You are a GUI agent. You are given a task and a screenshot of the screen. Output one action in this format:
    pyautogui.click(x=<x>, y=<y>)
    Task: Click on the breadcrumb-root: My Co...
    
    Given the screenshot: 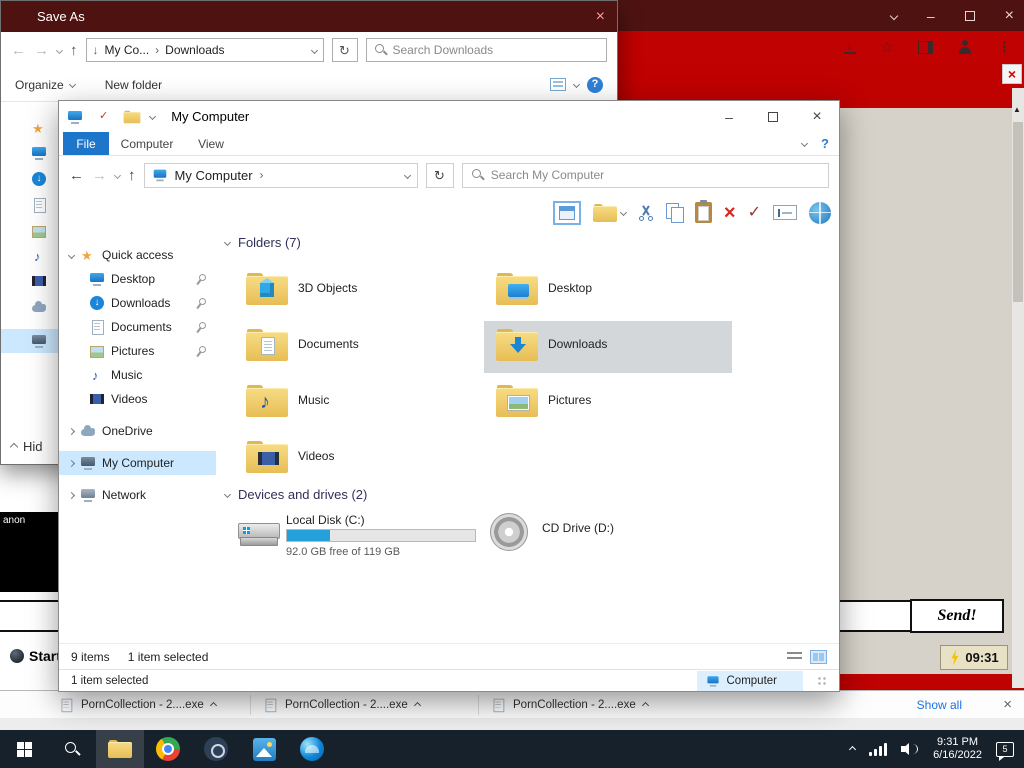 What is the action you would take?
    pyautogui.click(x=127, y=50)
    